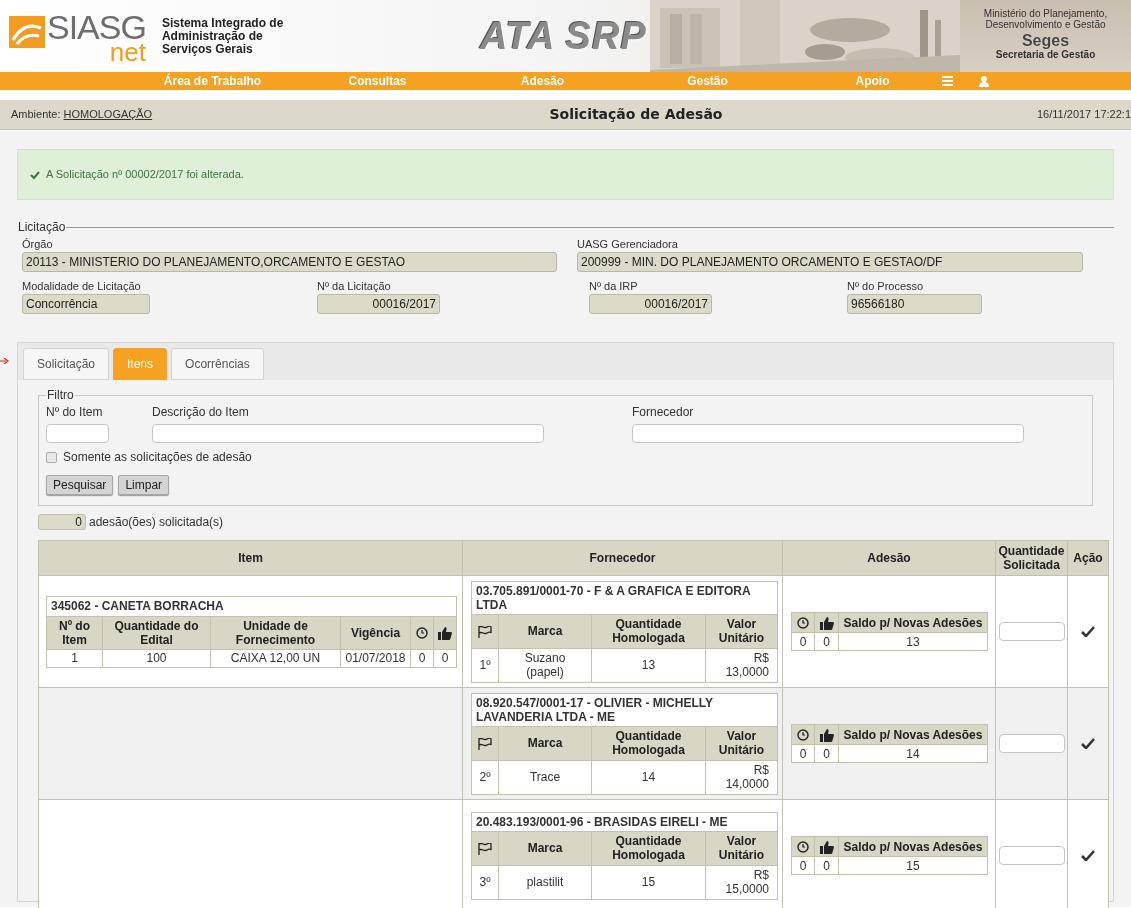 This screenshot has width=1131, height=908. Describe the element at coordinates (830, 262) in the screenshot. I see `readonly-field: 200999 - MIN. DO PLANEJAMENTO ORCAMENTO E GESTAO/DF` at that location.